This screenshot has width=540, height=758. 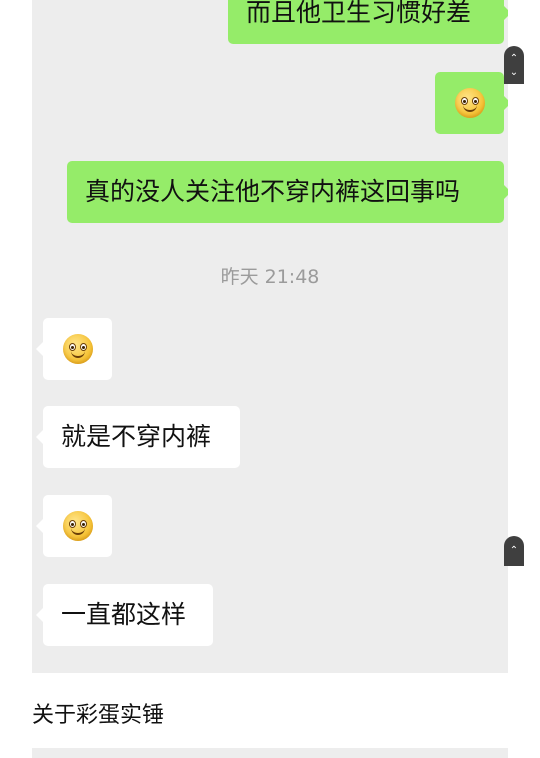 What do you see at coordinates (98, 715) in the screenshot?
I see `article-caption: 关于彩蛋实锤` at bounding box center [98, 715].